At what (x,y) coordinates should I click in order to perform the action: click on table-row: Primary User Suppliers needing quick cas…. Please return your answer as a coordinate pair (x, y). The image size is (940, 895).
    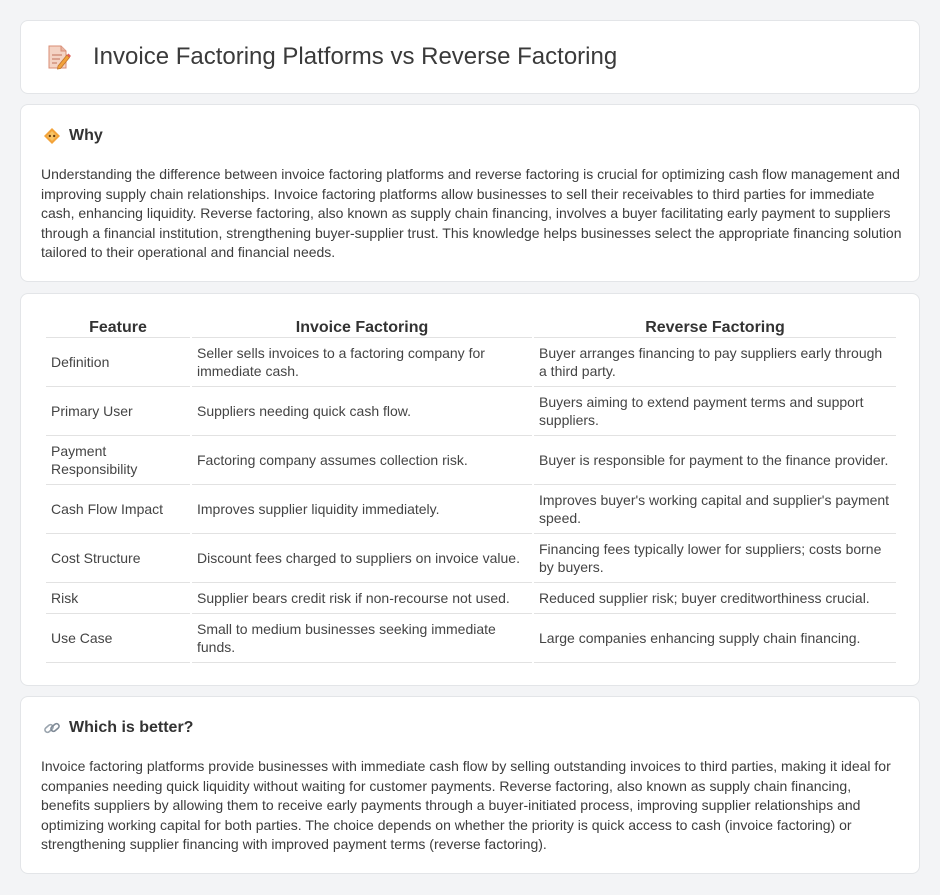
    Looking at the image, I should click on (471, 411).